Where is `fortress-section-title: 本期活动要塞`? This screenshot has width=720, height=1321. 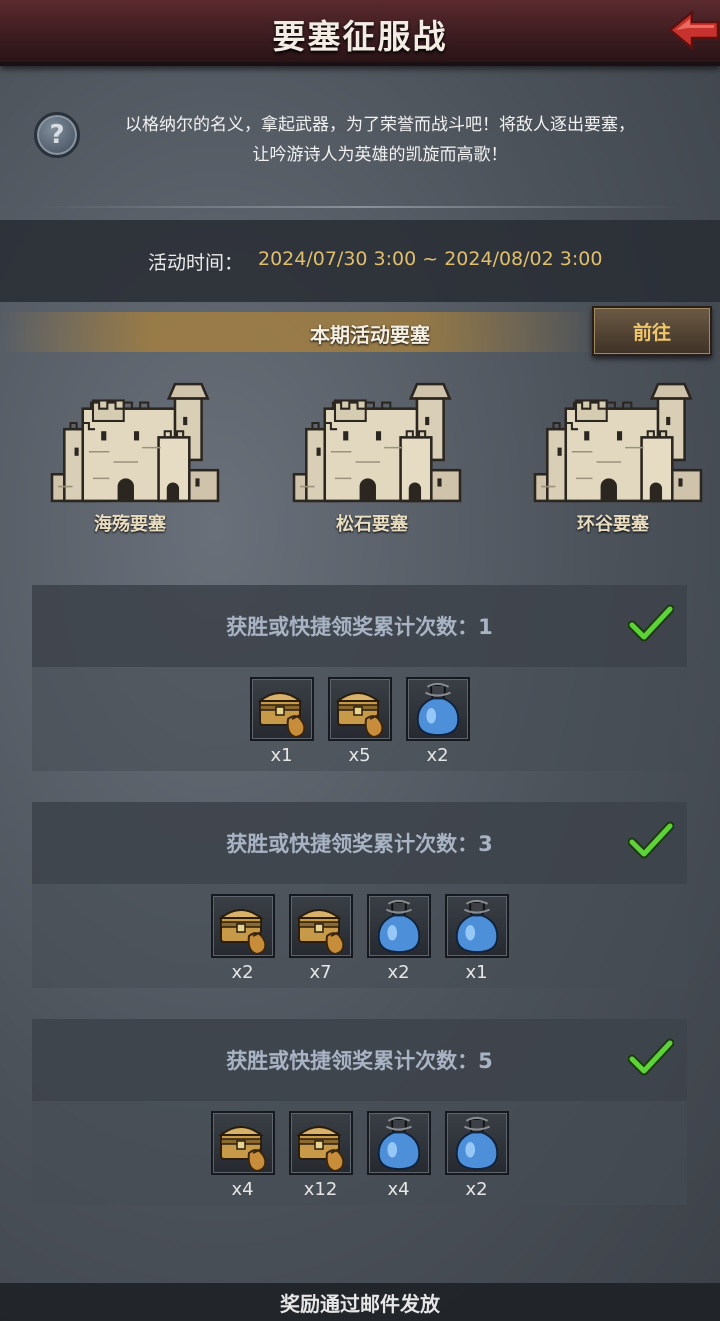 fortress-section-title: 本期活动要塞 is located at coordinates (370, 335).